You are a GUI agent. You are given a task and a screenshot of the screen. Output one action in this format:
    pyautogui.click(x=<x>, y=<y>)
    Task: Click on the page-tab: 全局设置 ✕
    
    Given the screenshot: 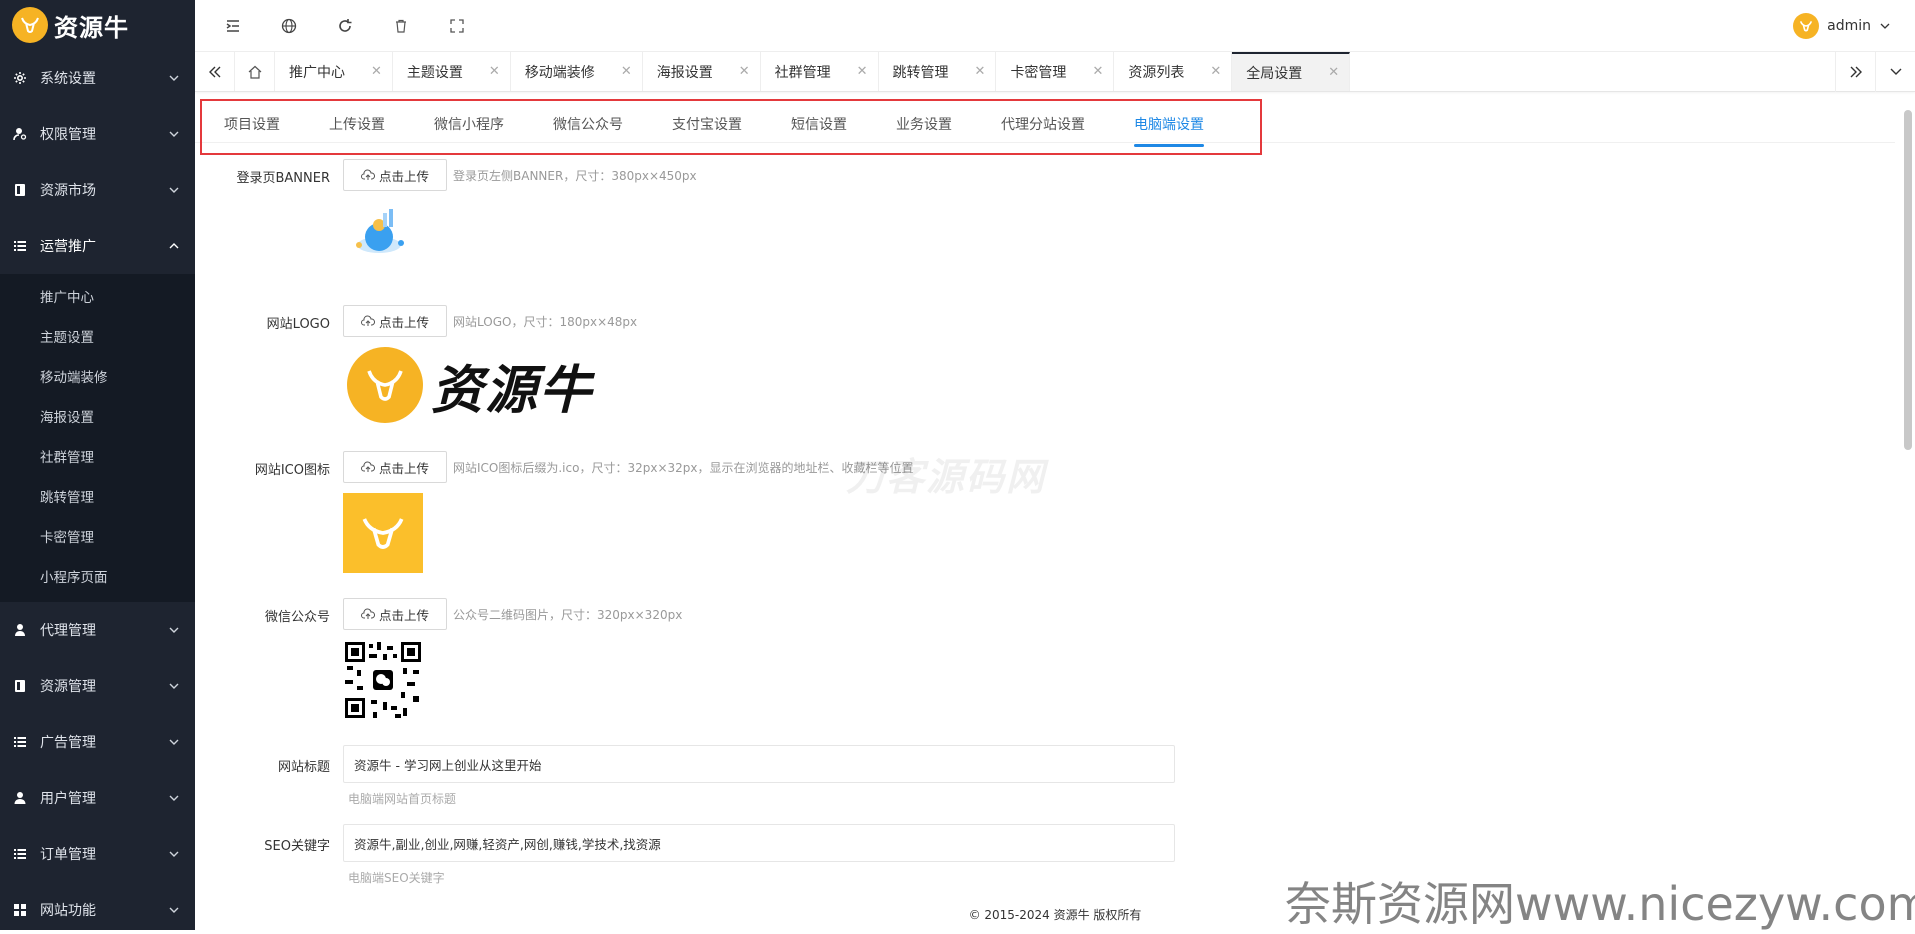 What is the action you would take?
    pyautogui.click(x=1291, y=71)
    